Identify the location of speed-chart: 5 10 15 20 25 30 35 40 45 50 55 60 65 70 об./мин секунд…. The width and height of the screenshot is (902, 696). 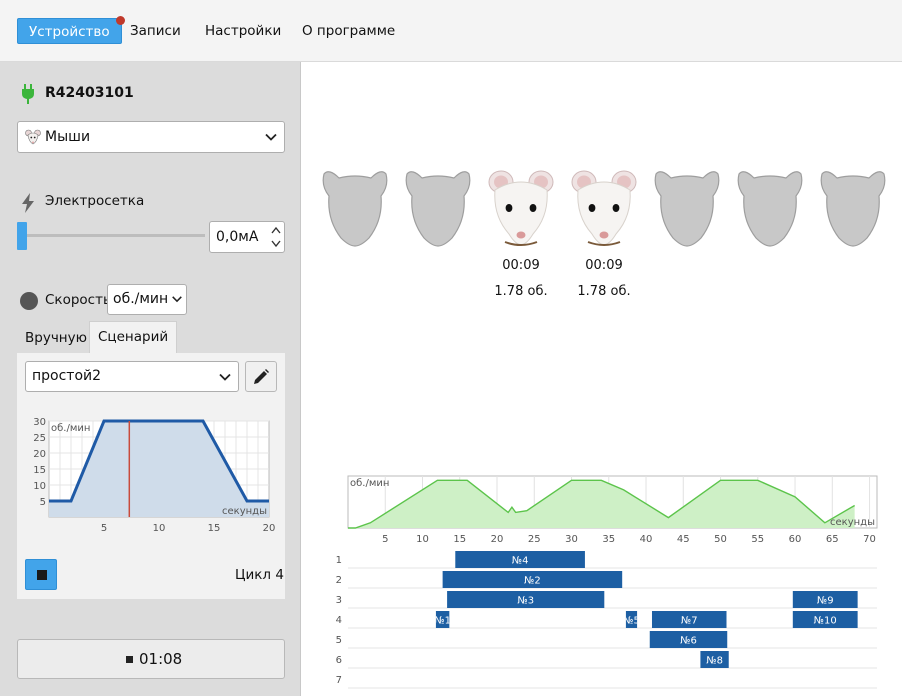
(612, 510).